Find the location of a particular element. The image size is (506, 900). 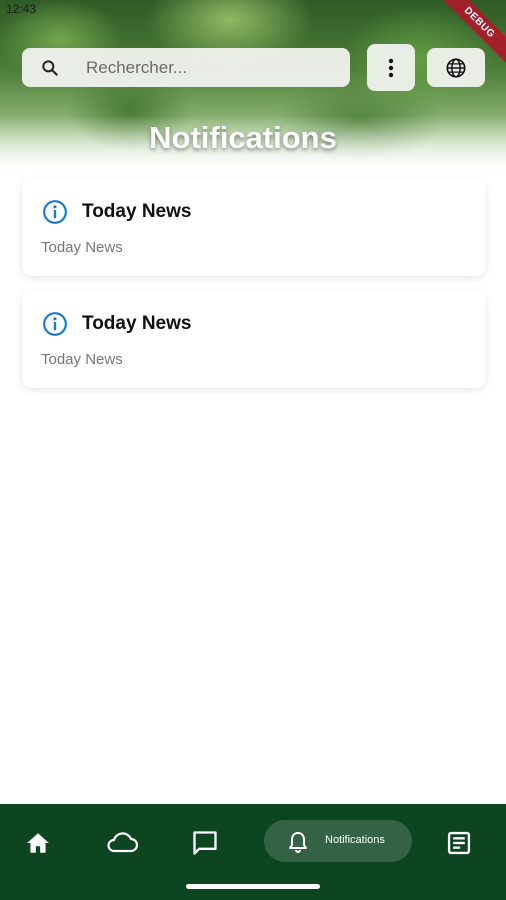

cloud-icon is located at coordinates (123, 842).